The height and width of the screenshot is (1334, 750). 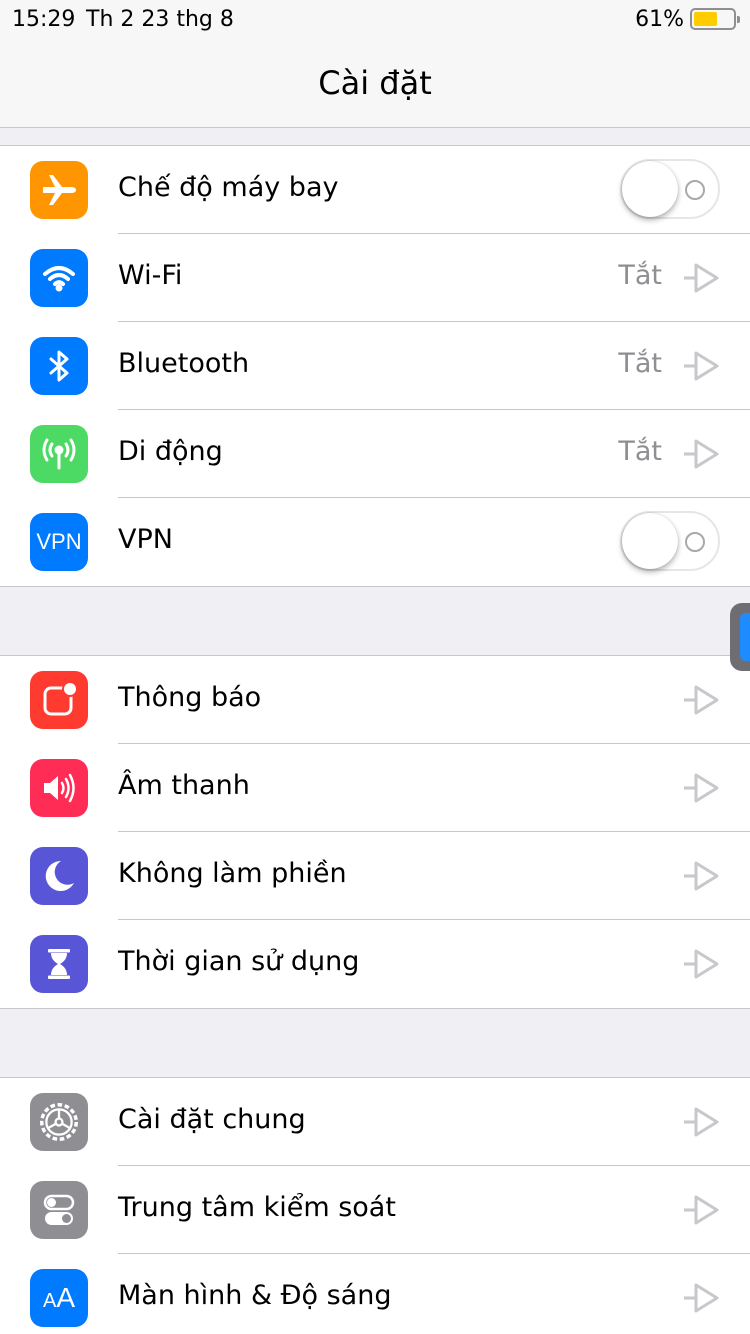 I want to click on airplane-icon, so click(x=59, y=190).